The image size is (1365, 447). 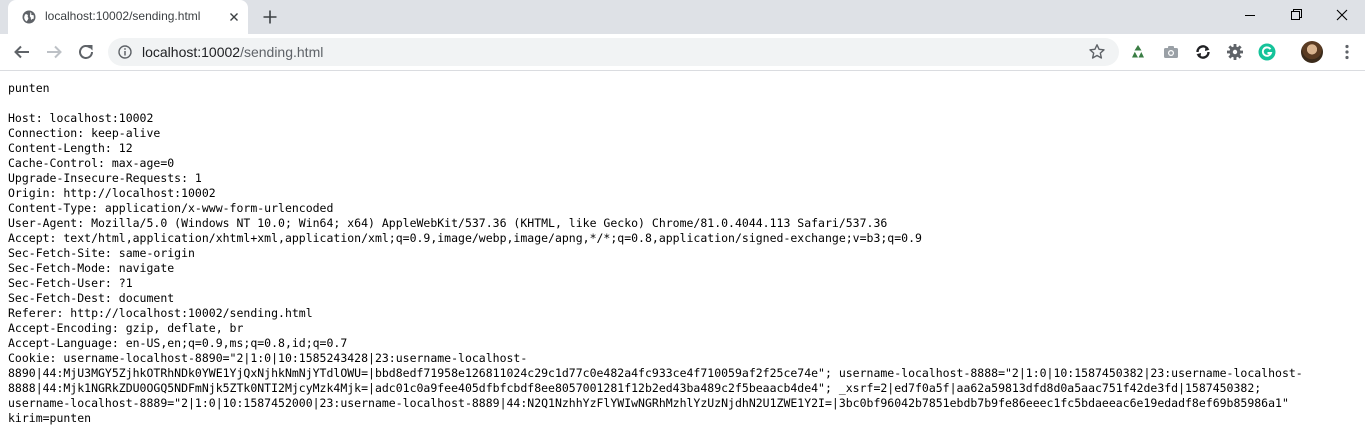 I want to click on header-line: Connection: keep-alive, so click(x=84, y=133).